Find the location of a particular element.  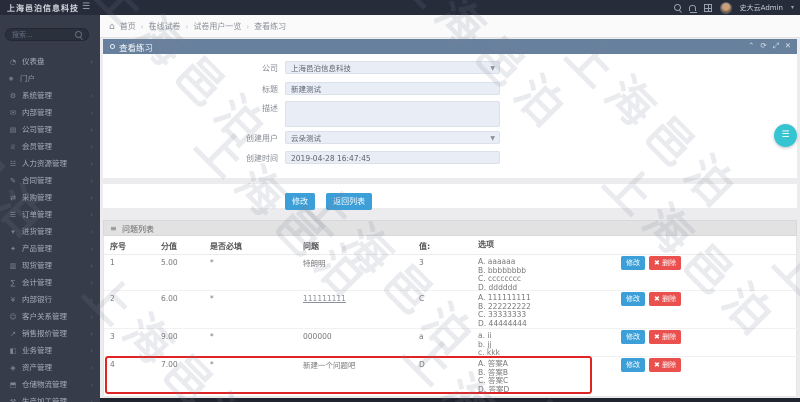

star-icon: ✦ is located at coordinates (13, 248).